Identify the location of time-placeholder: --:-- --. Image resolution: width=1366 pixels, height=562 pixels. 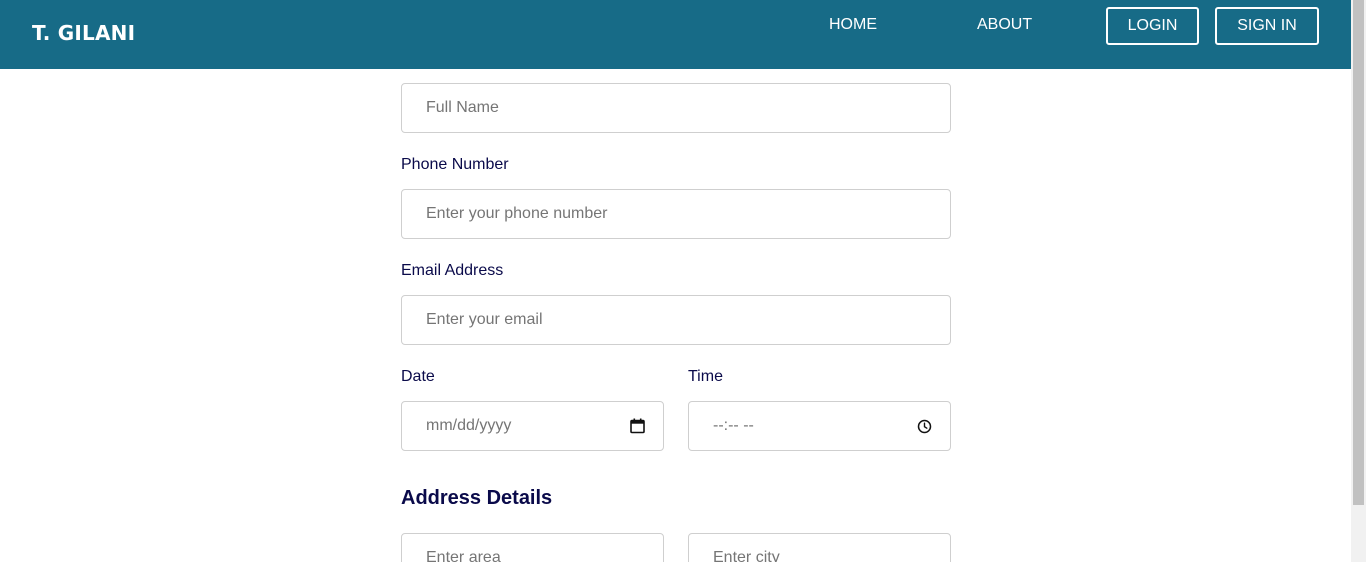
(733, 425).